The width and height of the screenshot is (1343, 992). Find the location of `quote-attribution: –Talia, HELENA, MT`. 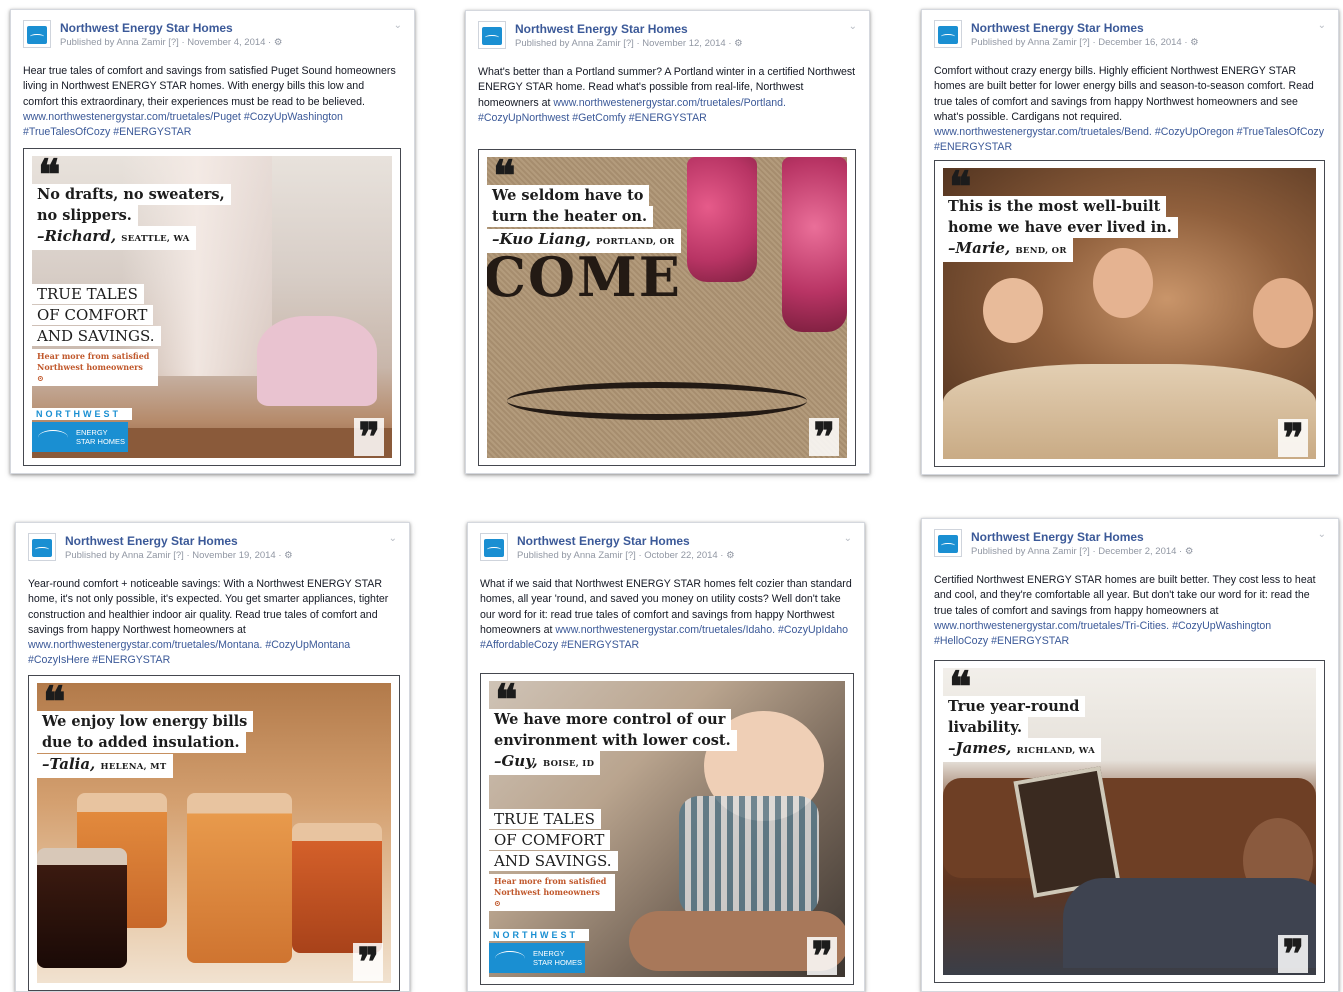

quote-attribution: –Talia, HELENA, MT is located at coordinates (105, 766).